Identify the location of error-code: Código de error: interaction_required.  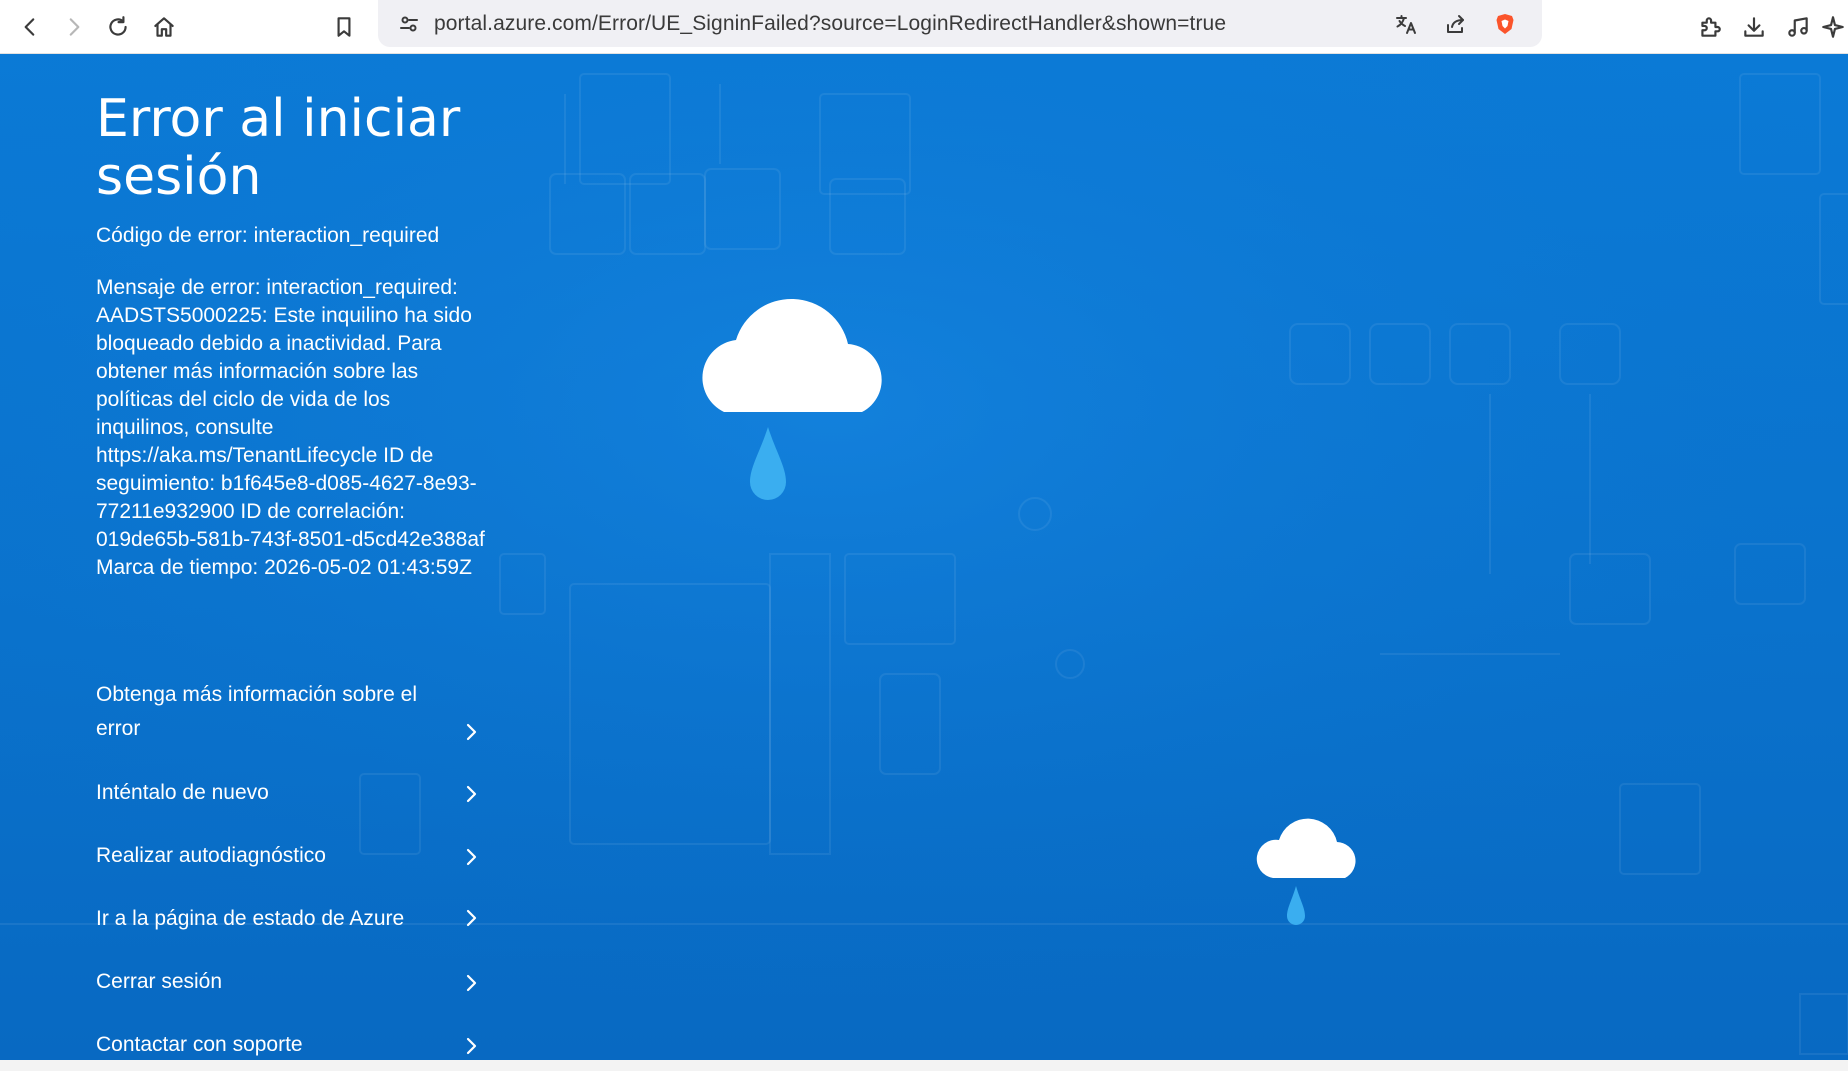
(268, 235).